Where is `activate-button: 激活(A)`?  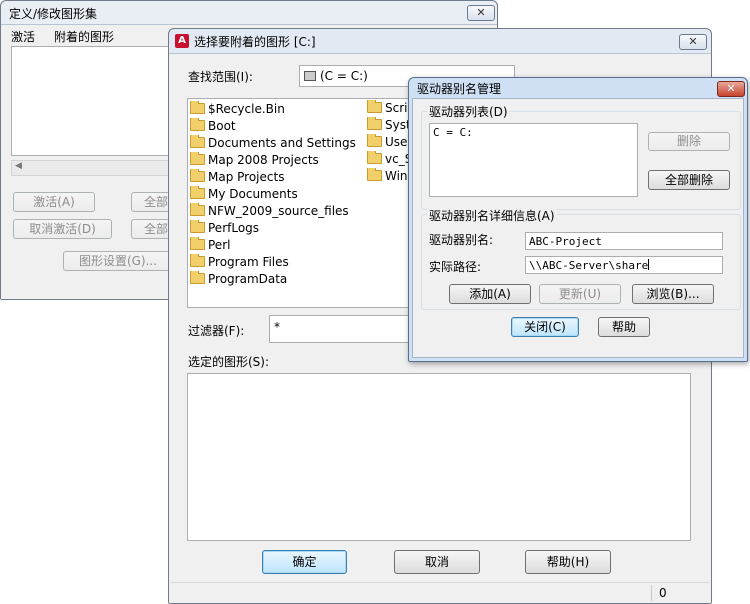 activate-button: 激活(A) is located at coordinates (54, 202).